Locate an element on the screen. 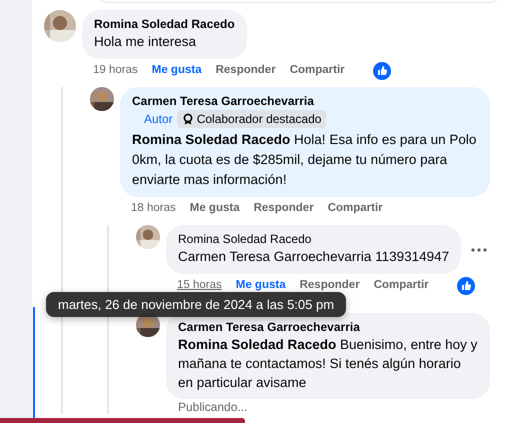 The height and width of the screenshot is (423, 527). timestamp-link: 18 horas is located at coordinates (153, 209).